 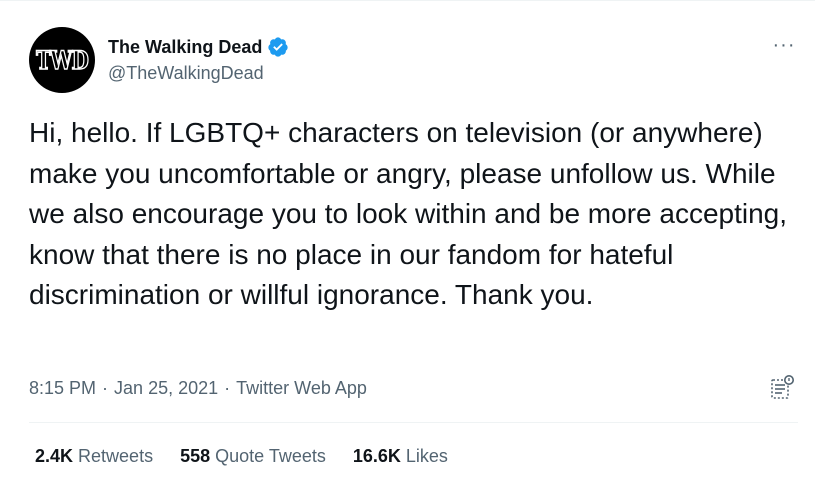 What do you see at coordinates (376, 455) in the screenshot?
I see `likes-count: 16.6K` at bounding box center [376, 455].